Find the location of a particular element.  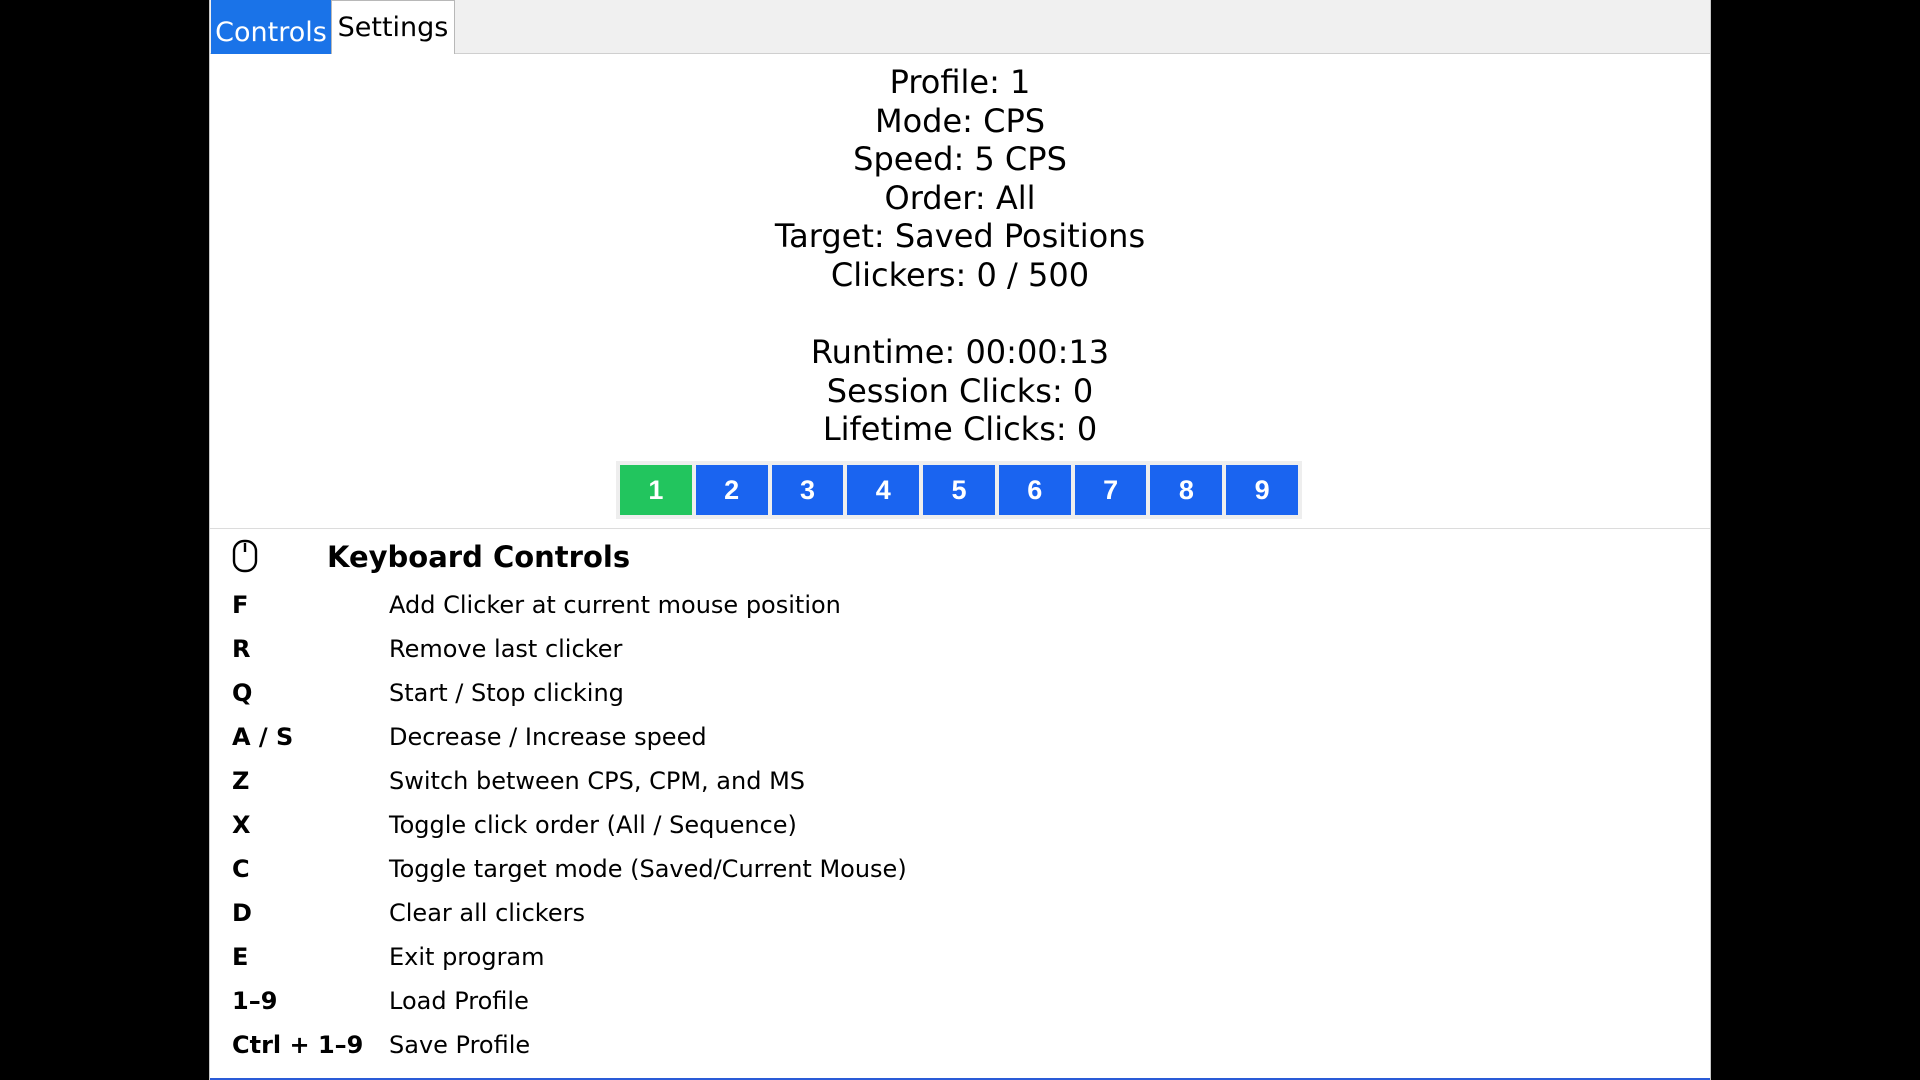

tab-controls: Controls is located at coordinates (271, 27).